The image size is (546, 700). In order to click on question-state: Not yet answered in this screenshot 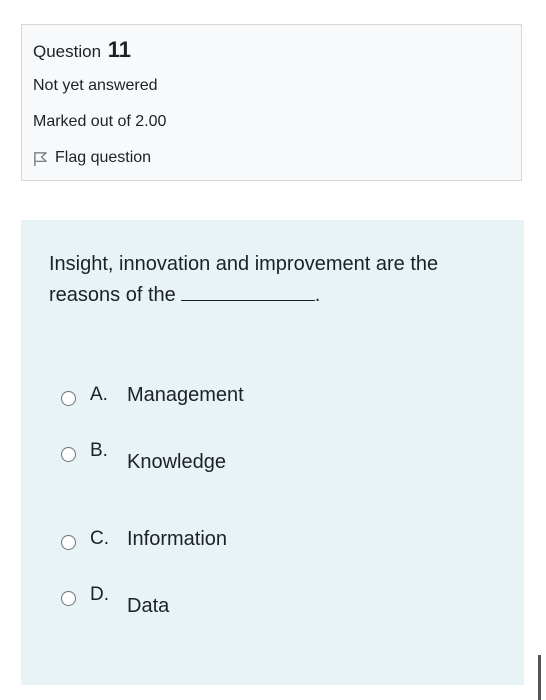, I will do `click(95, 85)`.